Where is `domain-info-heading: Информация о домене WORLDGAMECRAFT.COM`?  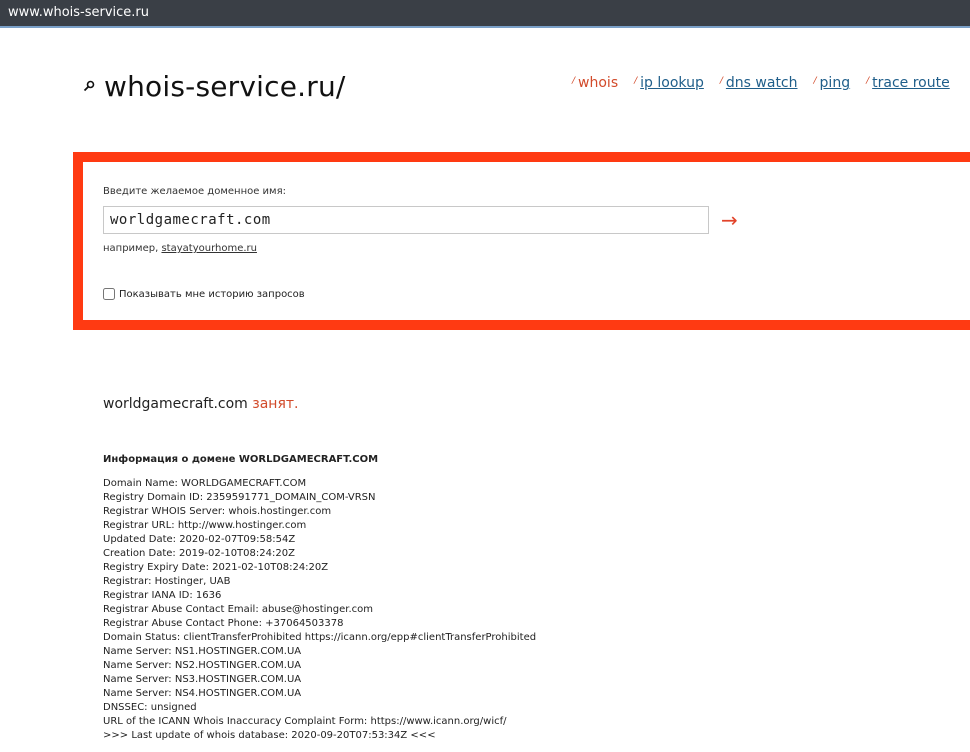
domain-info-heading: Информация о домене WORLDGAMECRAFT.COM is located at coordinates (241, 459).